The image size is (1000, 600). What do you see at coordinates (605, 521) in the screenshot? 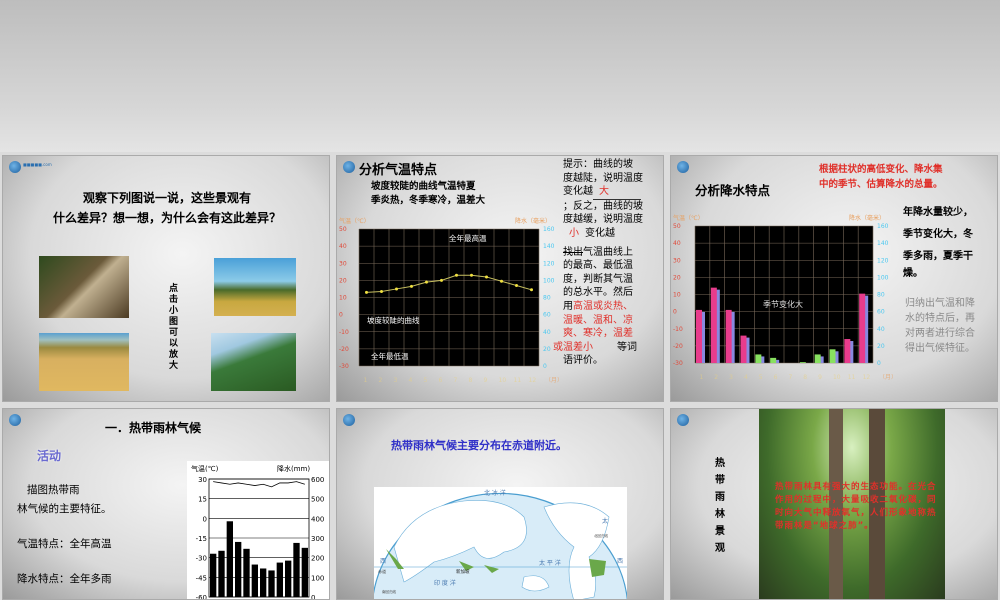
I see `map-label-tai: 太` at bounding box center [605, 521].